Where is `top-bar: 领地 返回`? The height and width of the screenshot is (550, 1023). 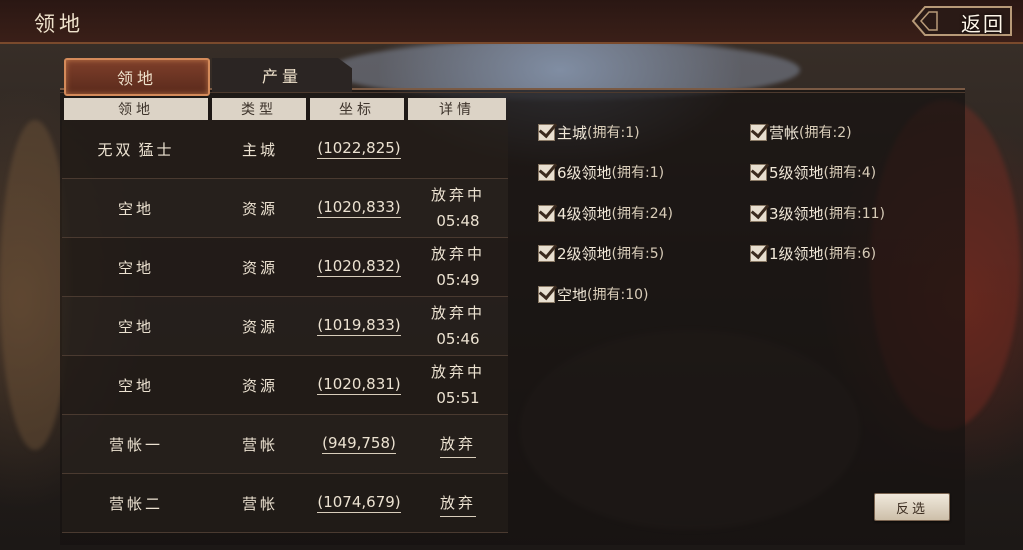 top-bar: 领地 返回 is located at coordinates (511, 22).